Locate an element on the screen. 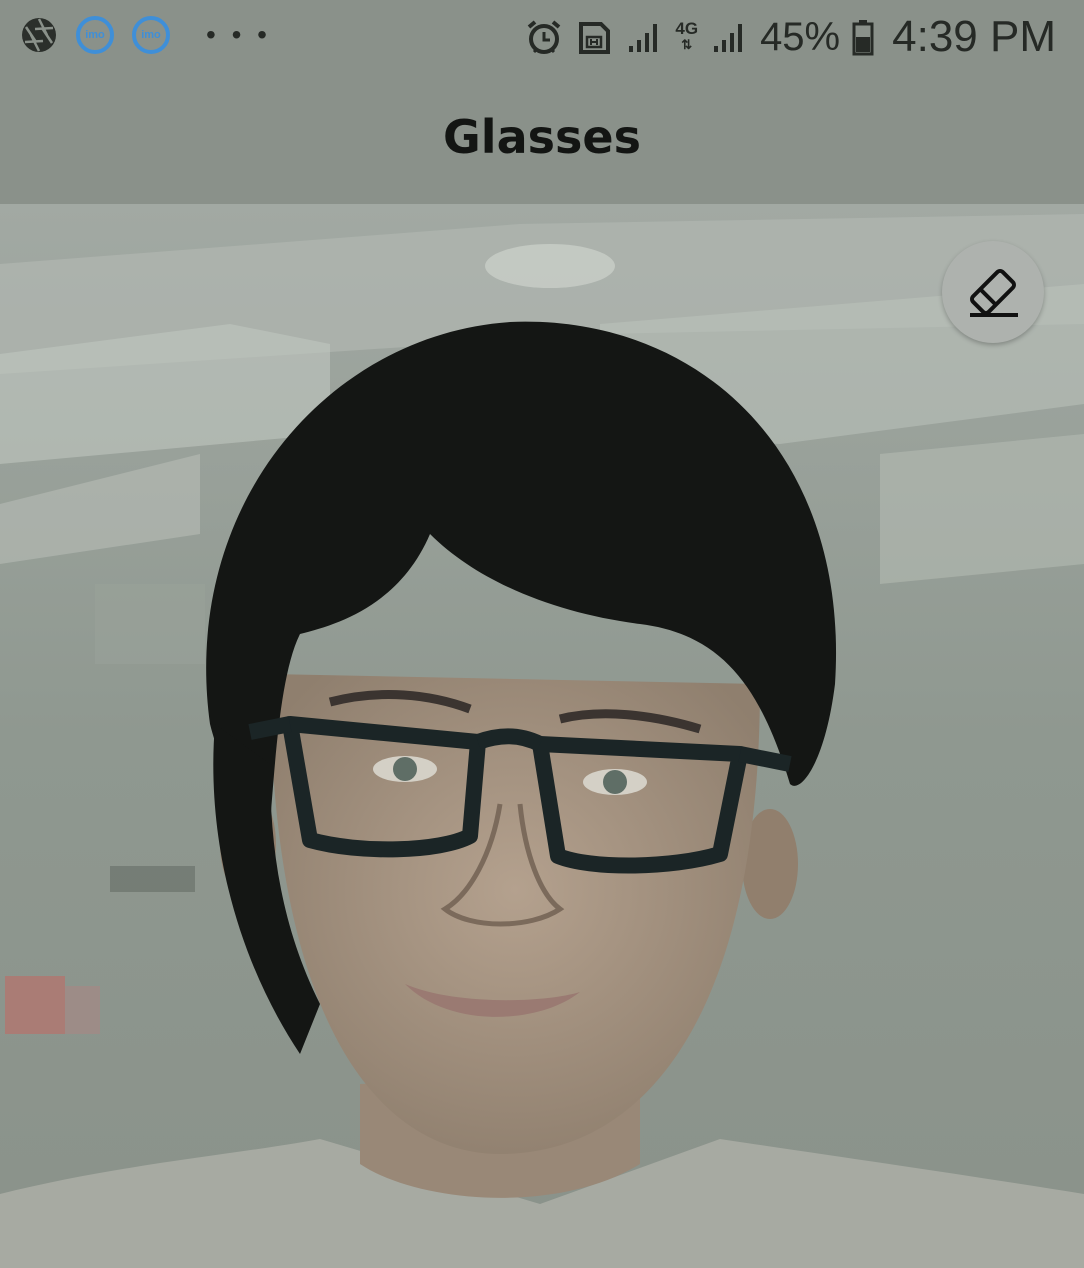 This screenshot has height=1268, width=1084. status-bar: imo imo • • • 4G ⇅ 45% 4:39 PM is located at coordinates (542, 38).